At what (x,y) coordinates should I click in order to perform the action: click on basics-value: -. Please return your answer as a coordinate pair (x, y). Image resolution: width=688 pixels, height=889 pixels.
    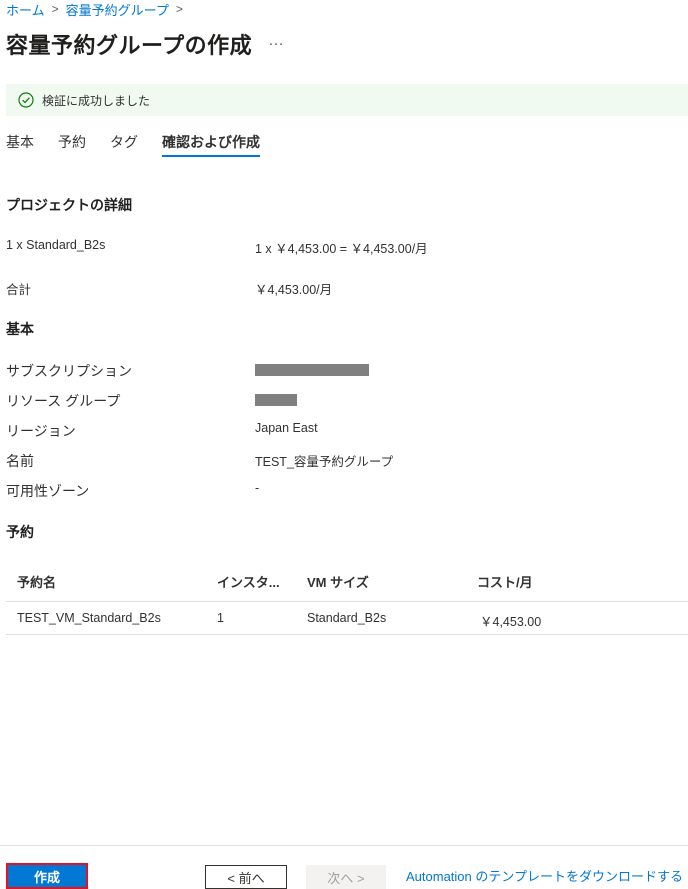
    Looking at the image, I should click on (257, 488).